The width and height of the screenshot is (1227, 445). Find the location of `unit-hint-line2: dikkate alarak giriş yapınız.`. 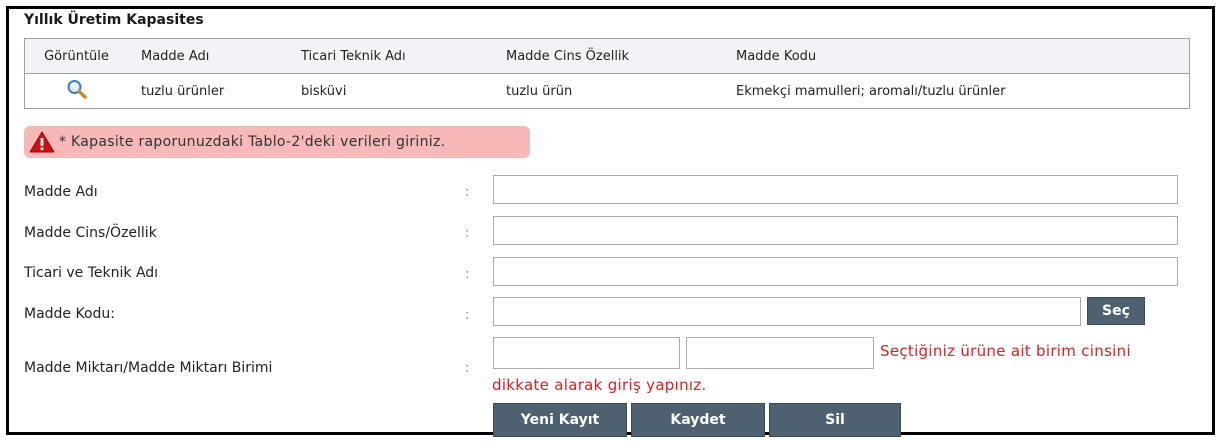

unit-hint-line2: dikkate alarak giriş yapınız. is located at coordinates (599, 385).